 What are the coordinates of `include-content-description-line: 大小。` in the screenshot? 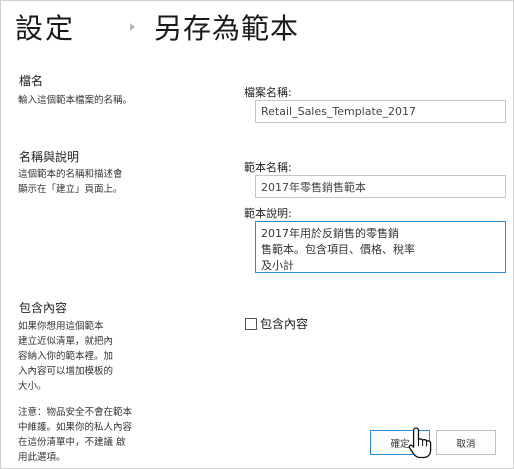 It's located at (32, 386).